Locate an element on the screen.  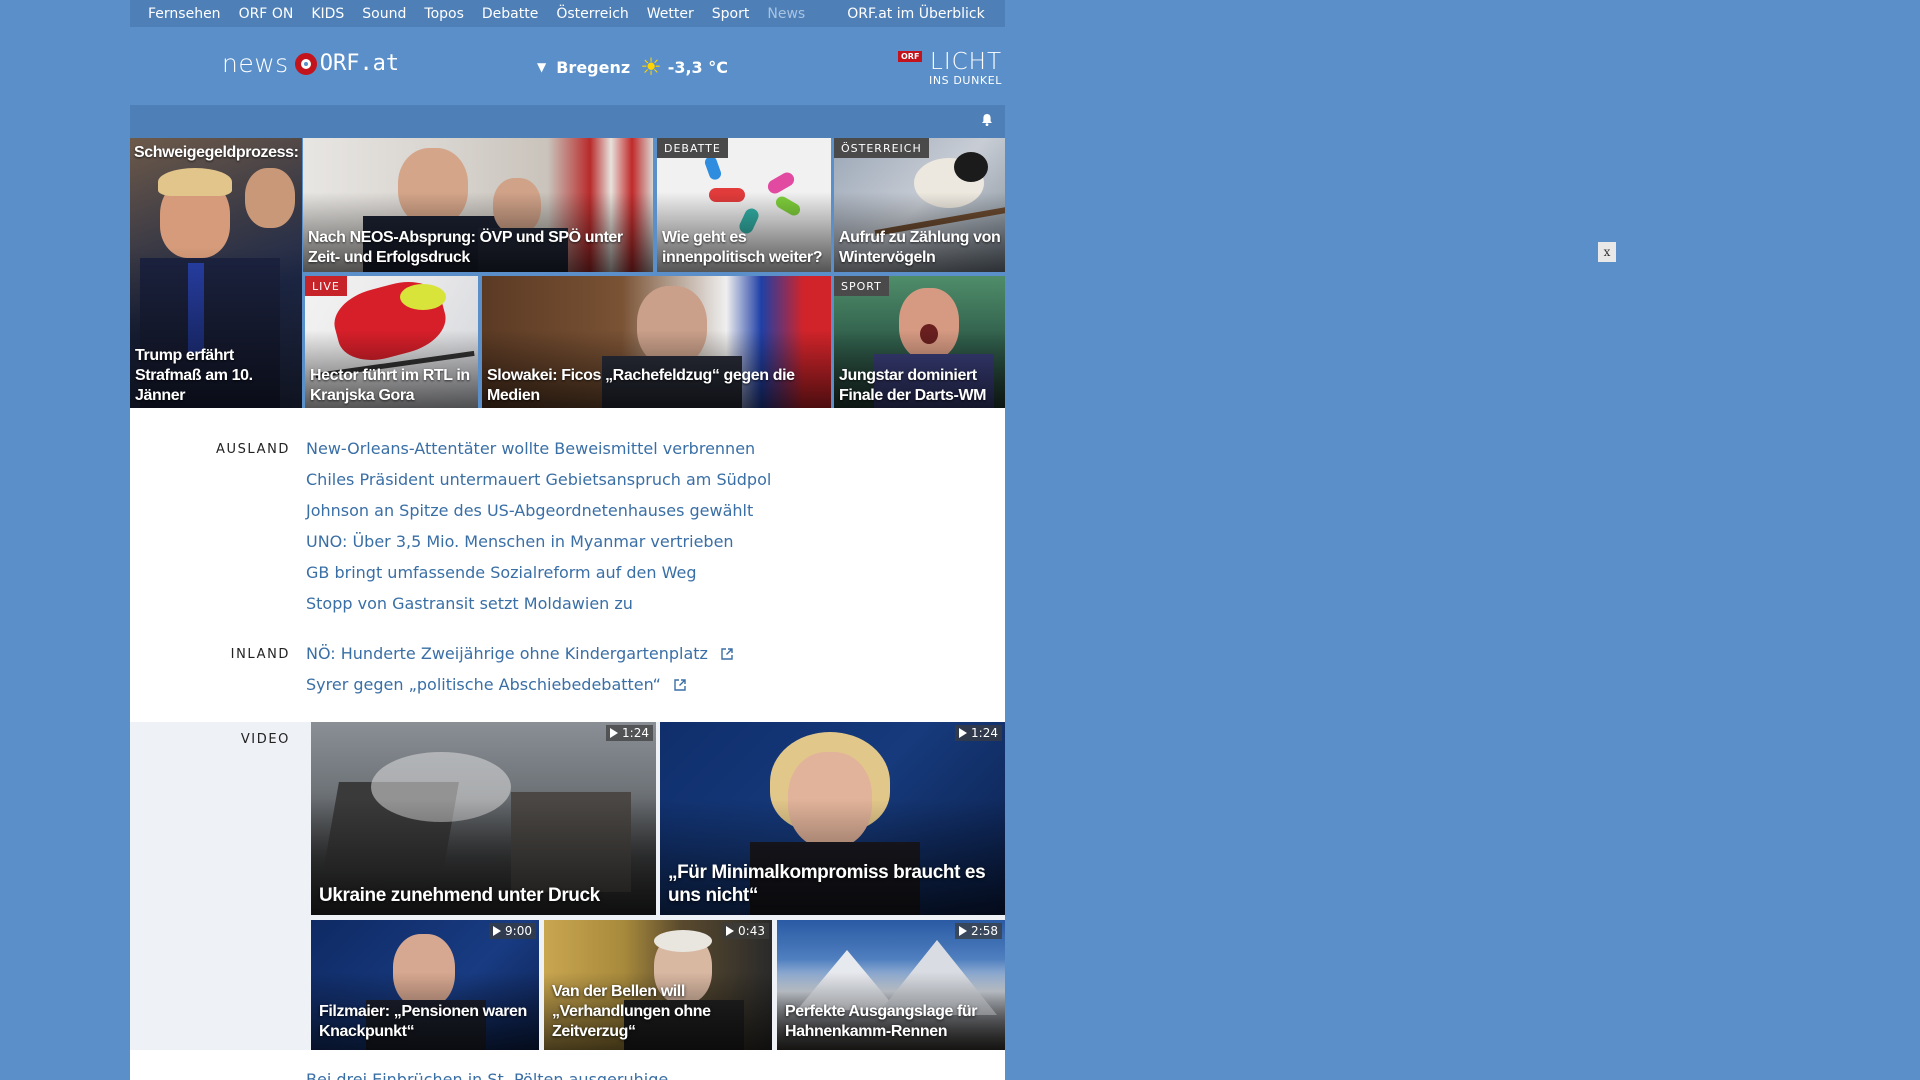
news-orf-logo: news ORF.at is located at coordinates (310, 63).